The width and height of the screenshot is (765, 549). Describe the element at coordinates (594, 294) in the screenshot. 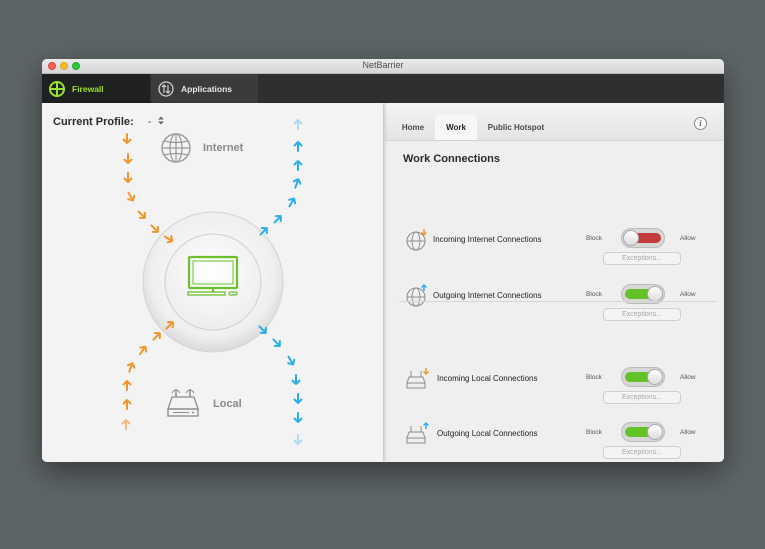

I see `outgoing-internet-block-label: Block` at that location.